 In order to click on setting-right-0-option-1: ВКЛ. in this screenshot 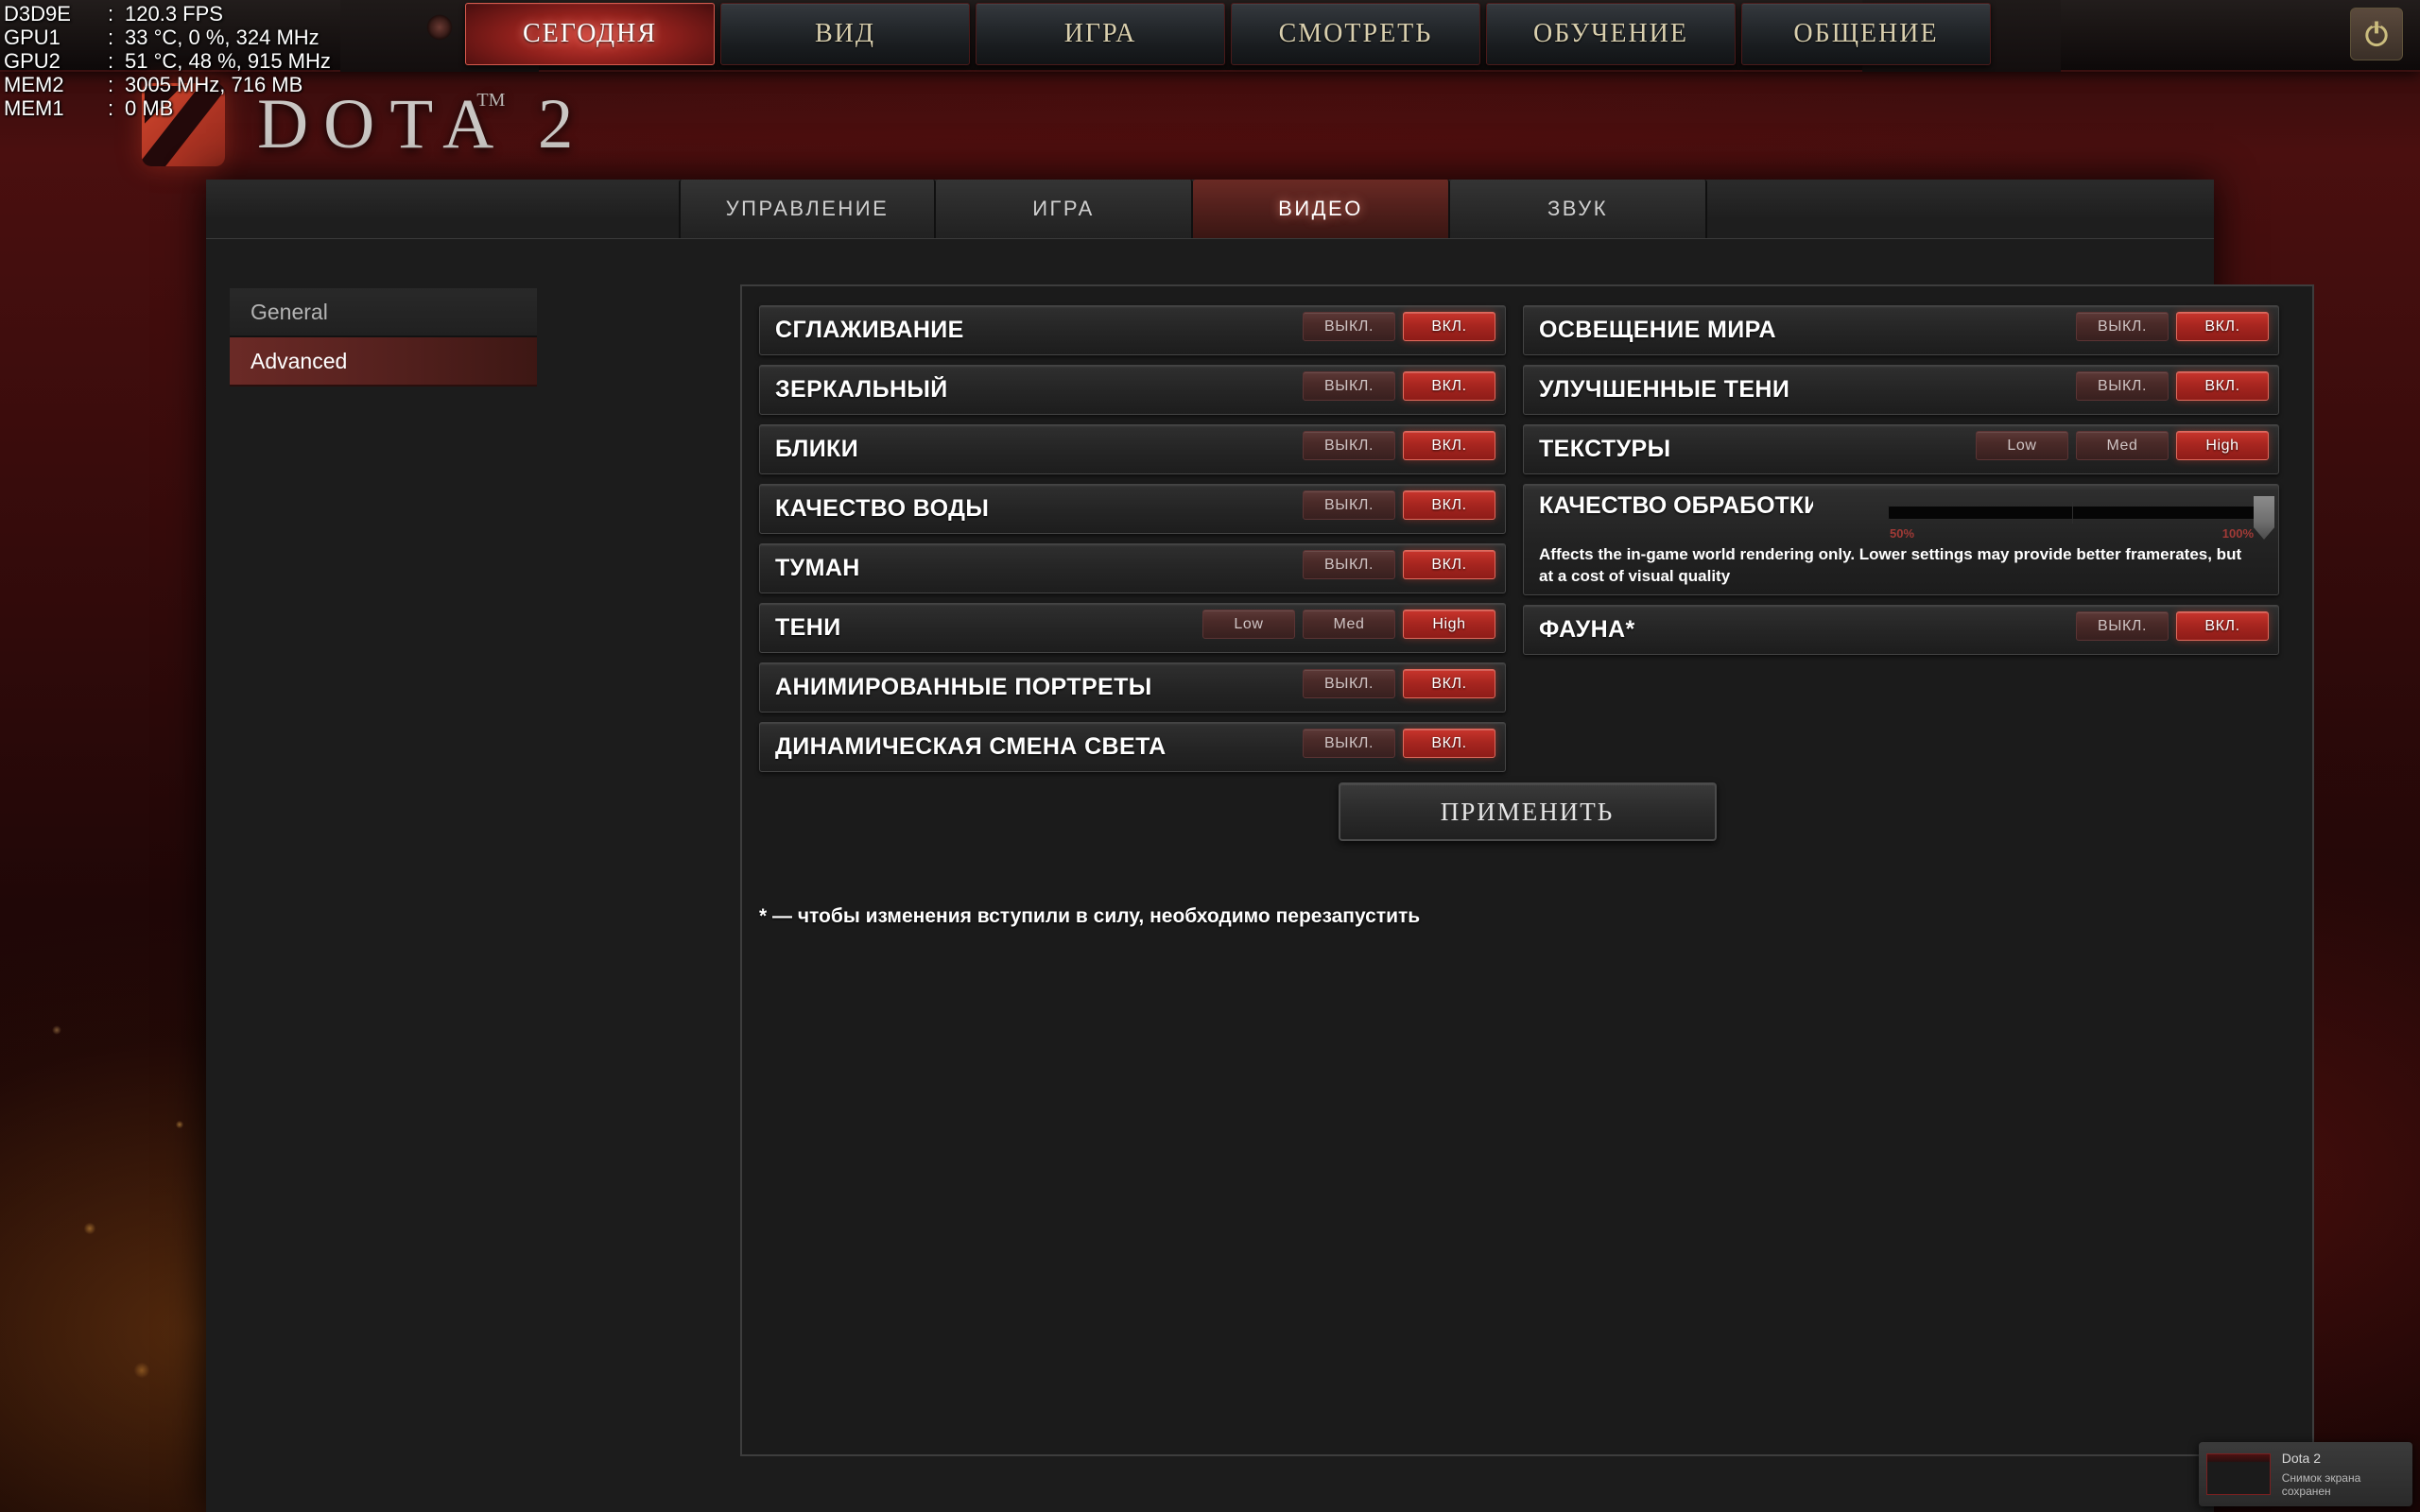, I will do `click(2222, 326)`.